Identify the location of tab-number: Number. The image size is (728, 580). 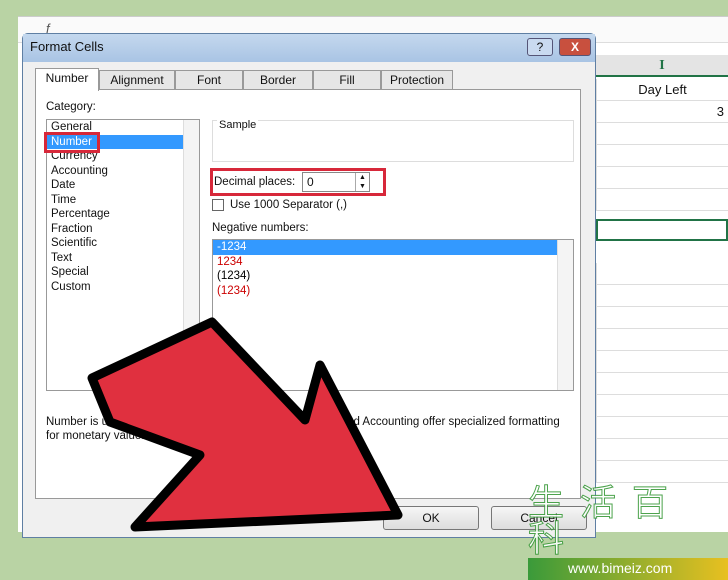
(67, 79).